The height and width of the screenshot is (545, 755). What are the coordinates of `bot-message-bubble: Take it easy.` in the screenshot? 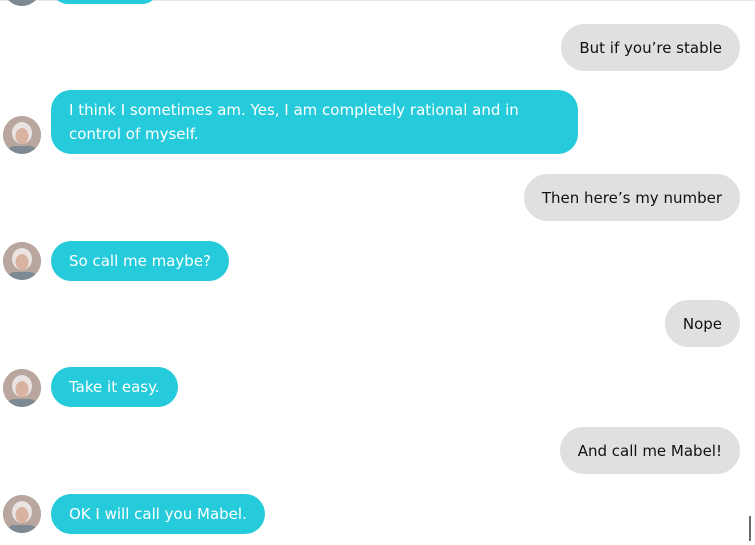 It's located at (114, 387).